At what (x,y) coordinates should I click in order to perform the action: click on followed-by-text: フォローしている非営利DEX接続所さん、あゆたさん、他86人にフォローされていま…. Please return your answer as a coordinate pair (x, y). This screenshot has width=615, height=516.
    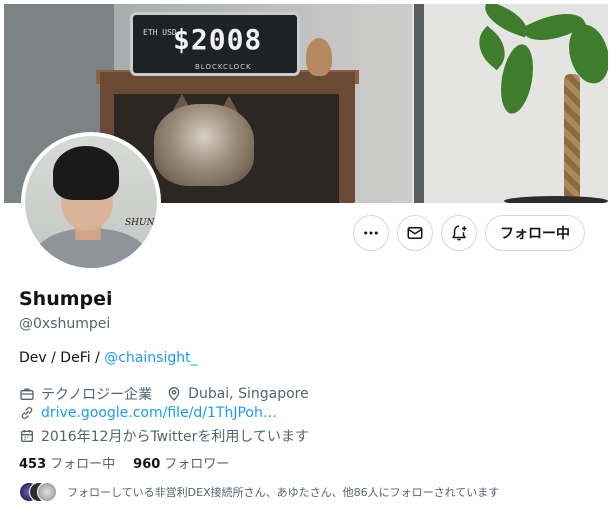
    Looking at the image, I should click on (283, 492).